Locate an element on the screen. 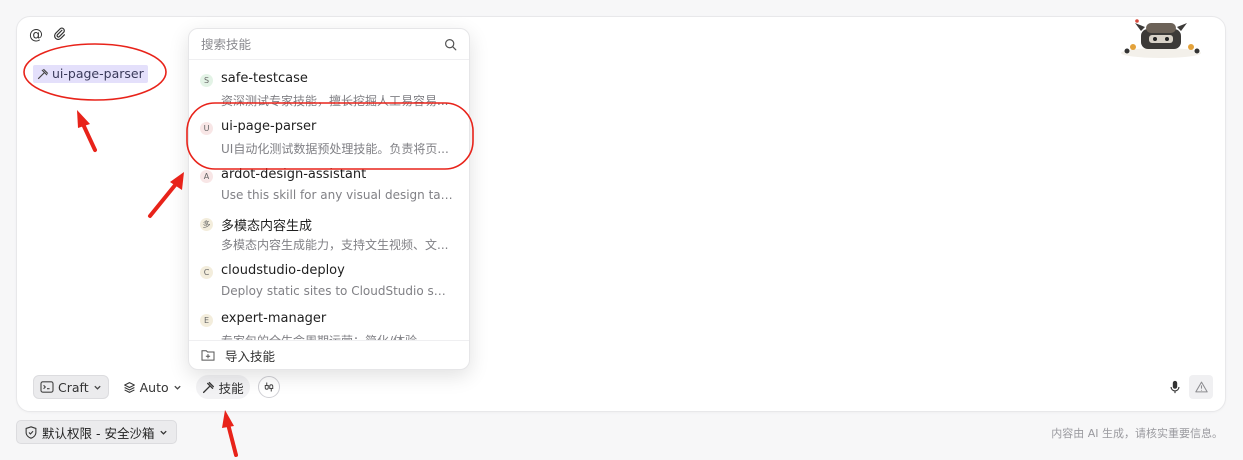  plugin-icon is located at coordinates (268, 387).